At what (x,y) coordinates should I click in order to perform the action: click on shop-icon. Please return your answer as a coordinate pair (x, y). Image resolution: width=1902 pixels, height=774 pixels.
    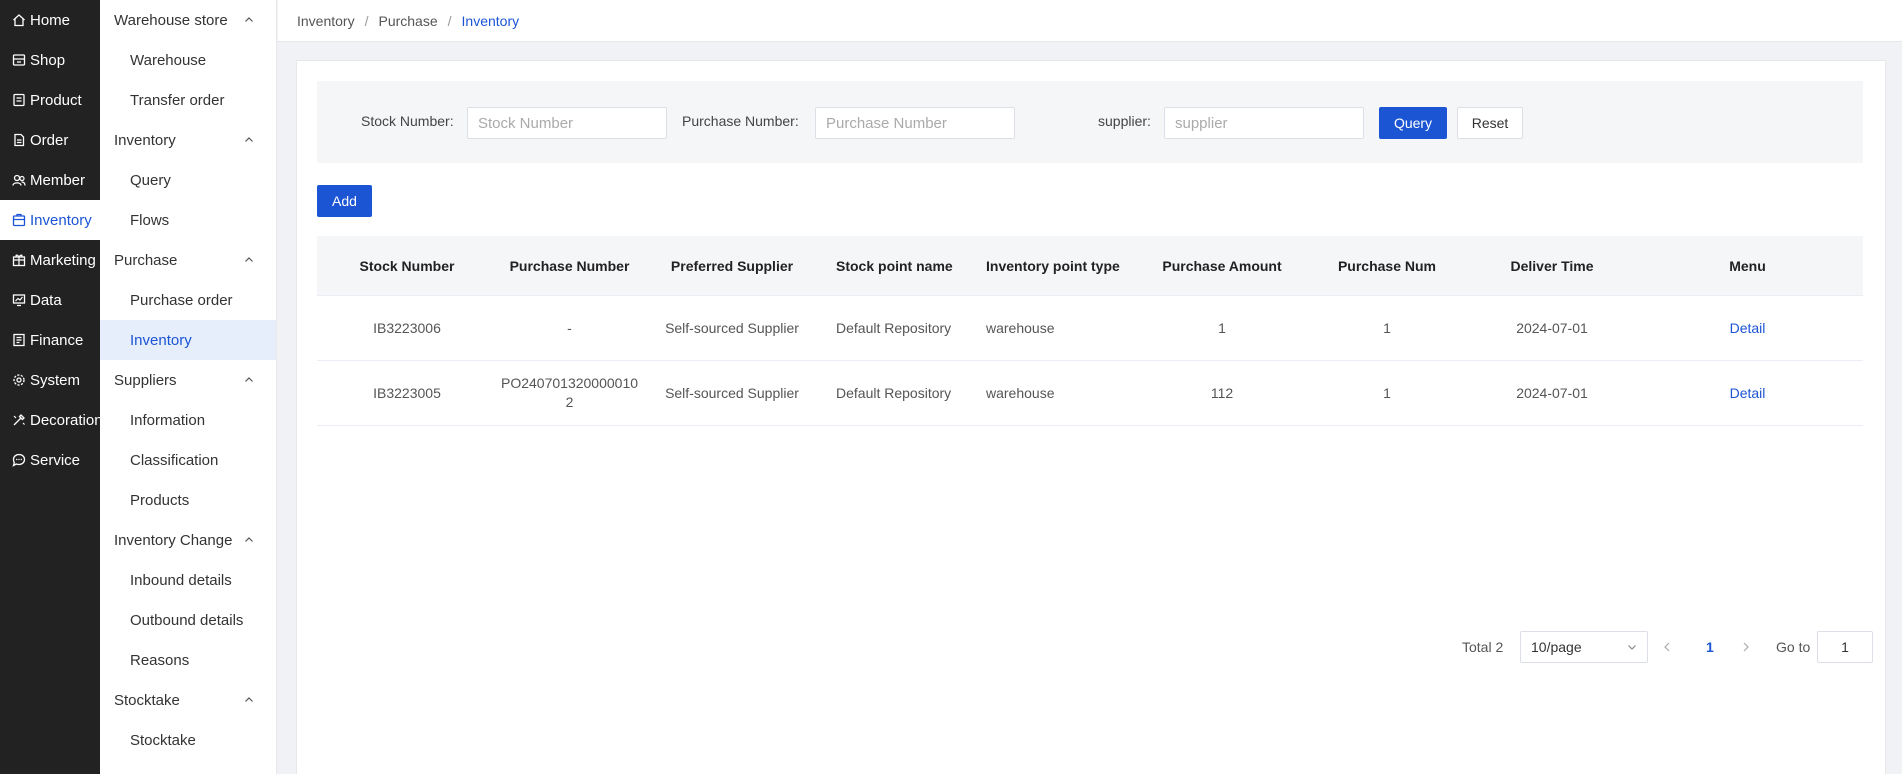
    Looking at the image, I should click on (19, 60).